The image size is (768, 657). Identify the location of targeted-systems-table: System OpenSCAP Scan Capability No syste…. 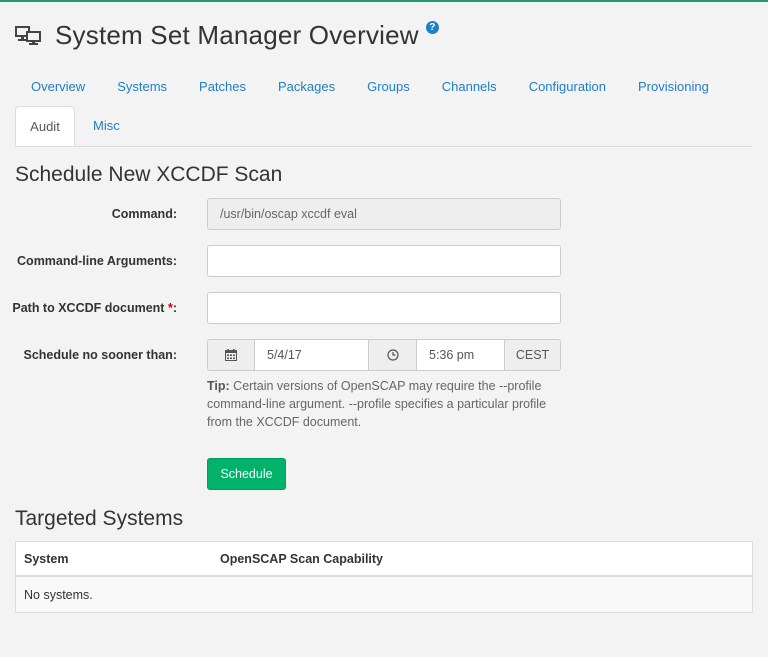
(384, 577).